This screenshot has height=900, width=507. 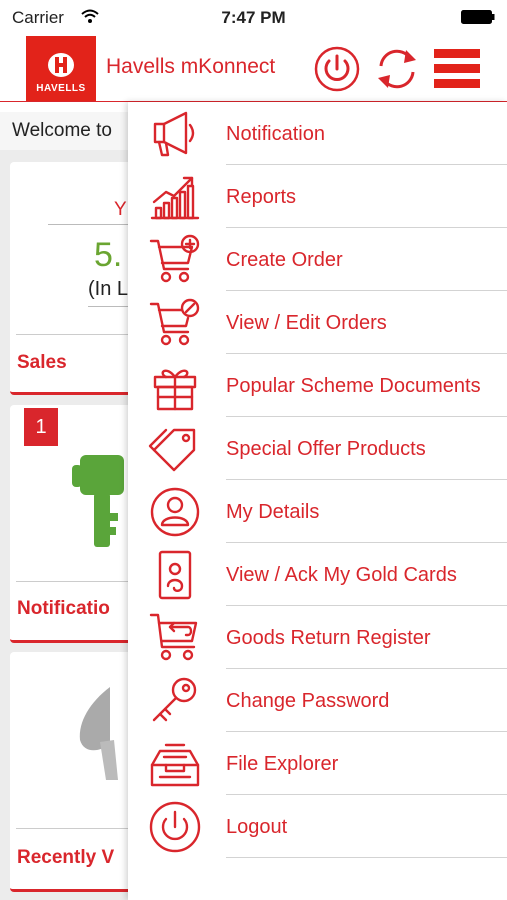 What do you see at coordinates (174, 699) in the screenshot?
I see `key-icon` at bounding box center [174, 699].